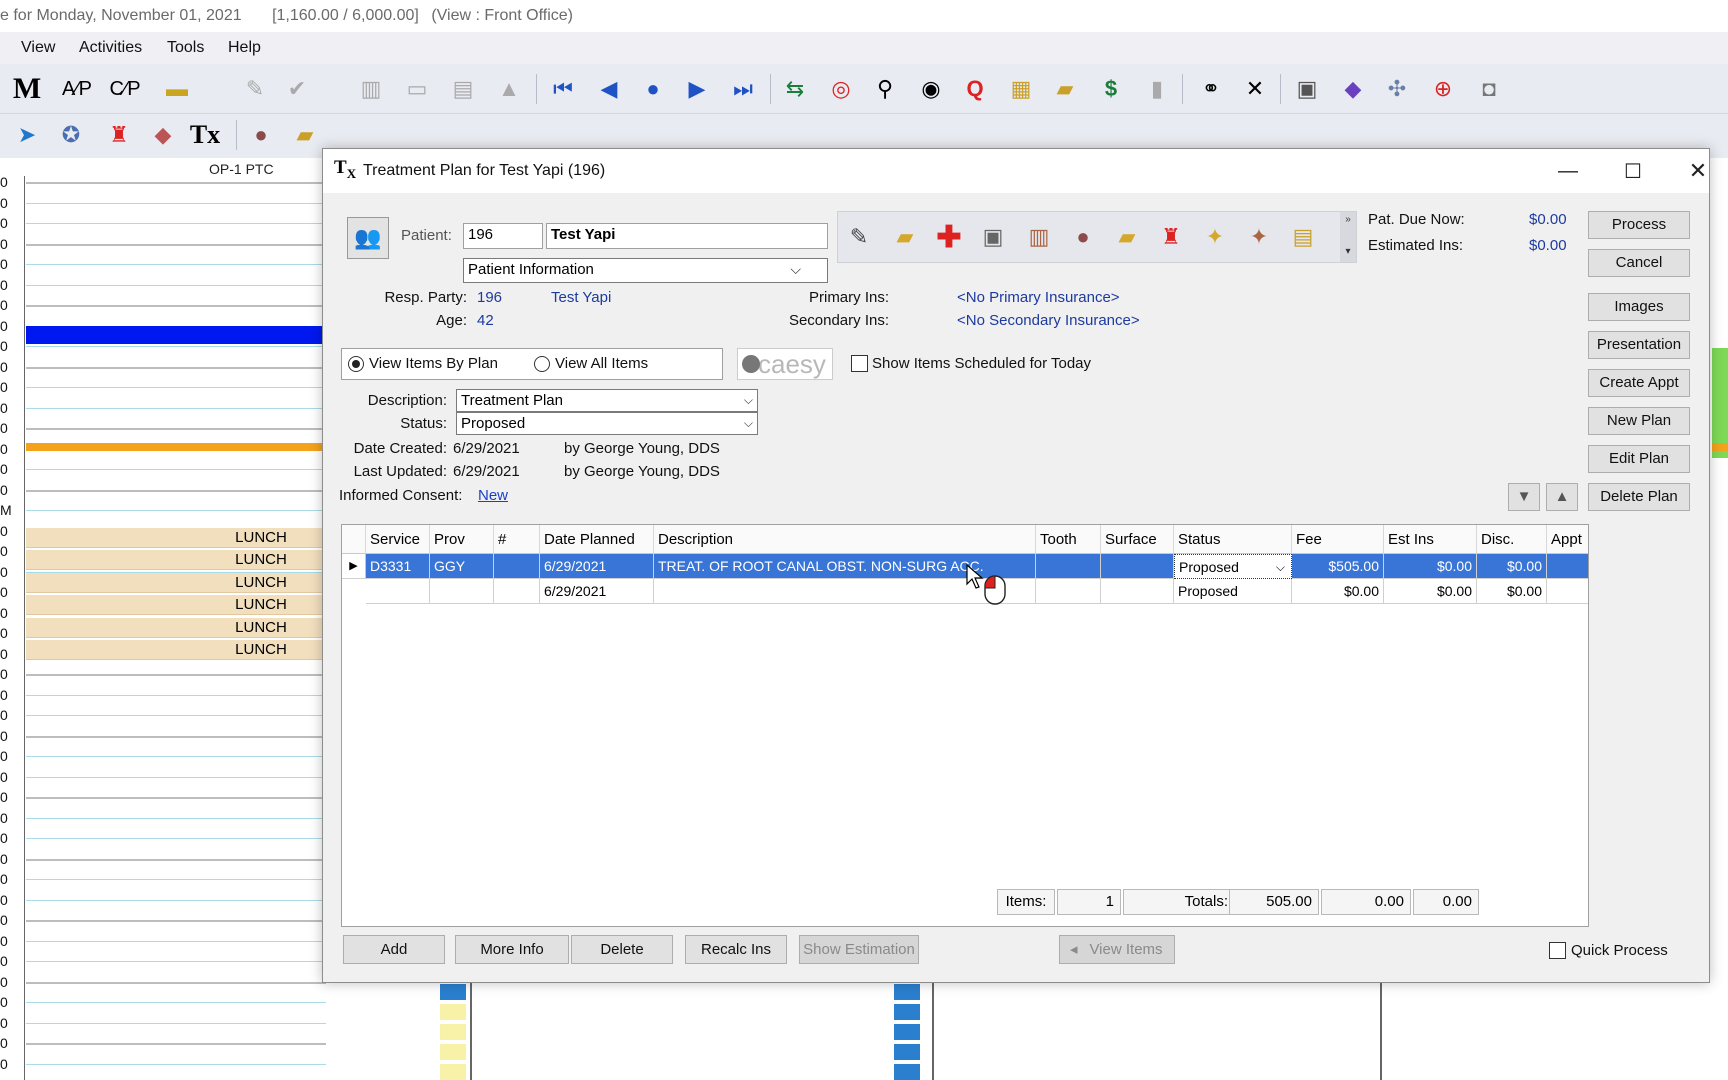 This screenshot has width=1728, height=1080. Describe the element at coordinates (398, 566) in the screenshot. I see `table-cell-service: D3331` at that location.